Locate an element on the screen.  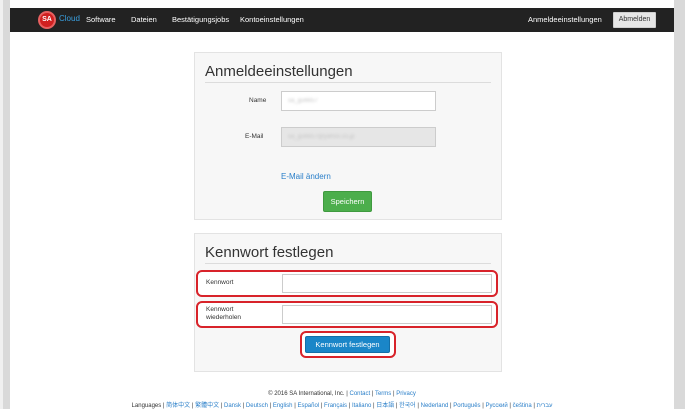
lang-link: Italiano is located at coordinates (361, 406).